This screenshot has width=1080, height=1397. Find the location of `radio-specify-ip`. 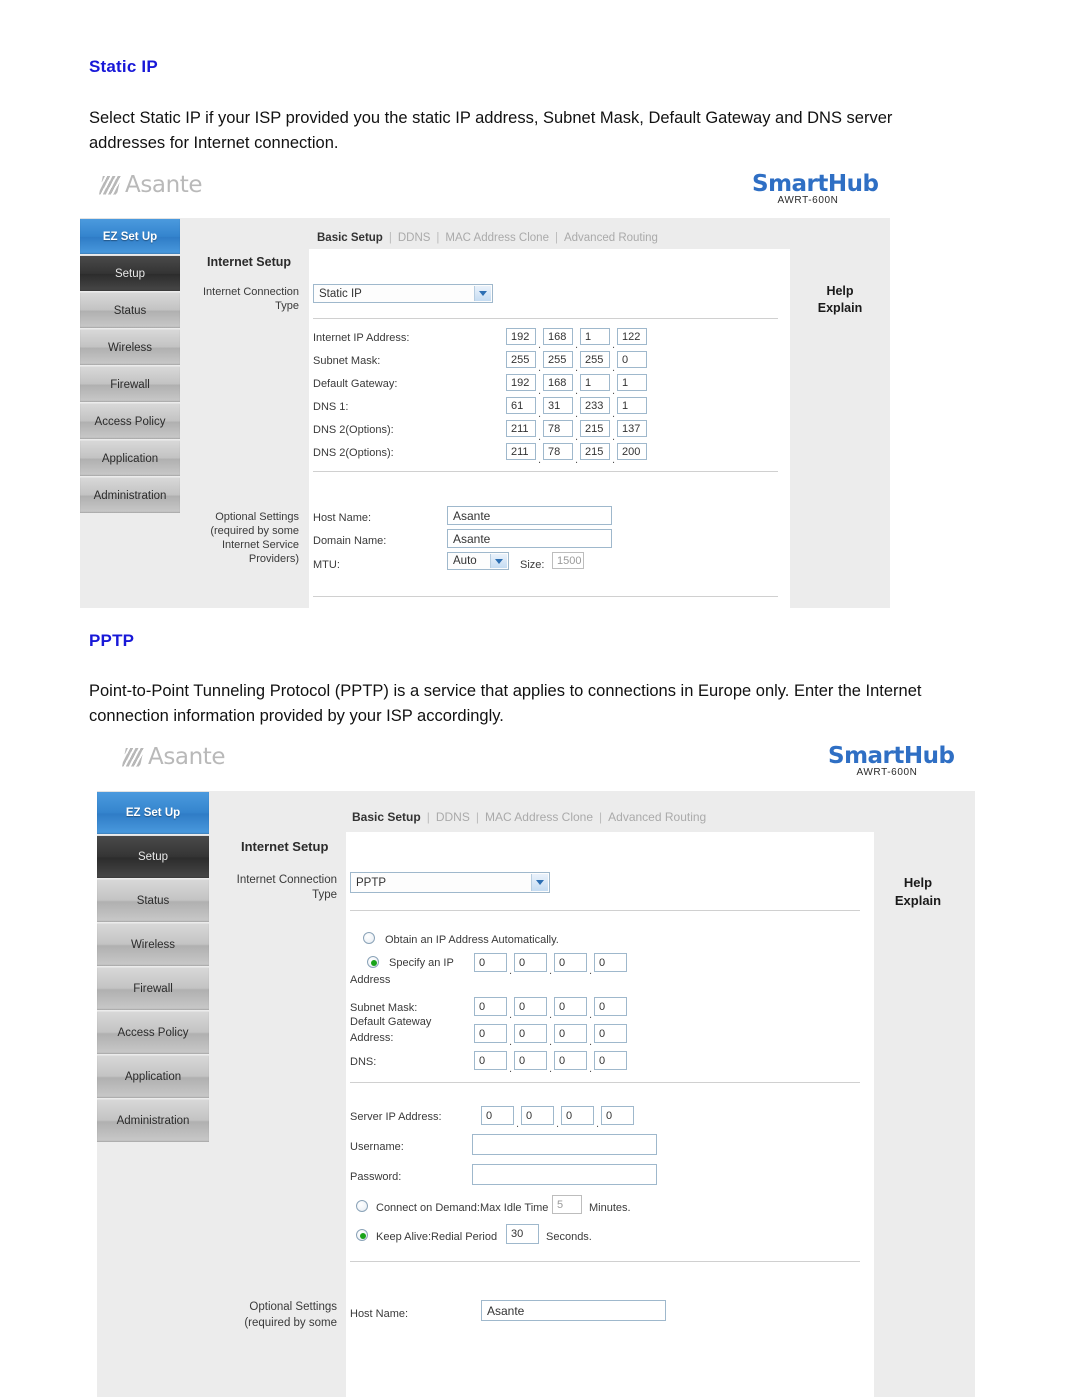

radio-specify-ip is located at coordinates (373, 962).